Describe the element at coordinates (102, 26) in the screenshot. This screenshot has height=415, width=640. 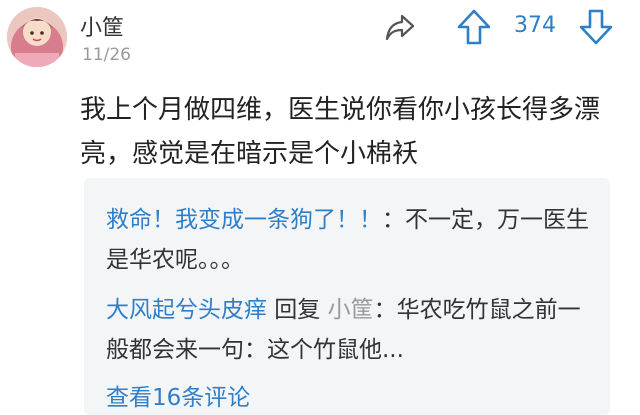
I see `username: 小筐` at that location.